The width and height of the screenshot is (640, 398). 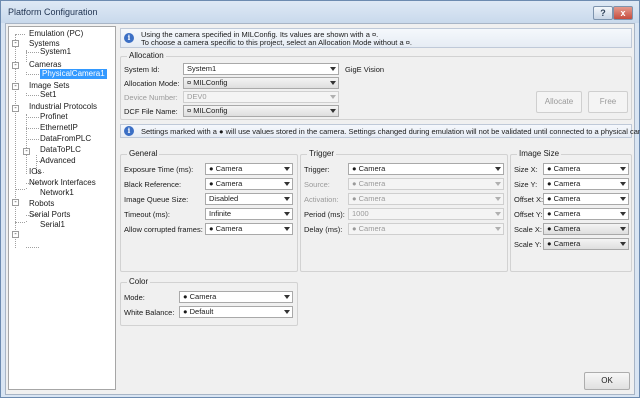 What do you see at coordinates (426, 184) in the screenshot?
I see `source-dropdown: ● Camera` at bounding box center [426, 184].